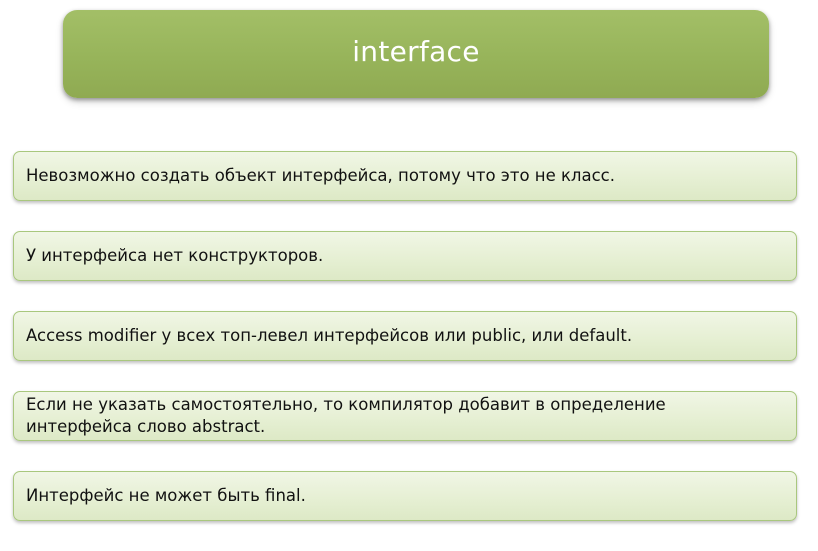  Describe the element at coordinates (416, 51) in the screenshot. I see `slide-title: interface` at that location.